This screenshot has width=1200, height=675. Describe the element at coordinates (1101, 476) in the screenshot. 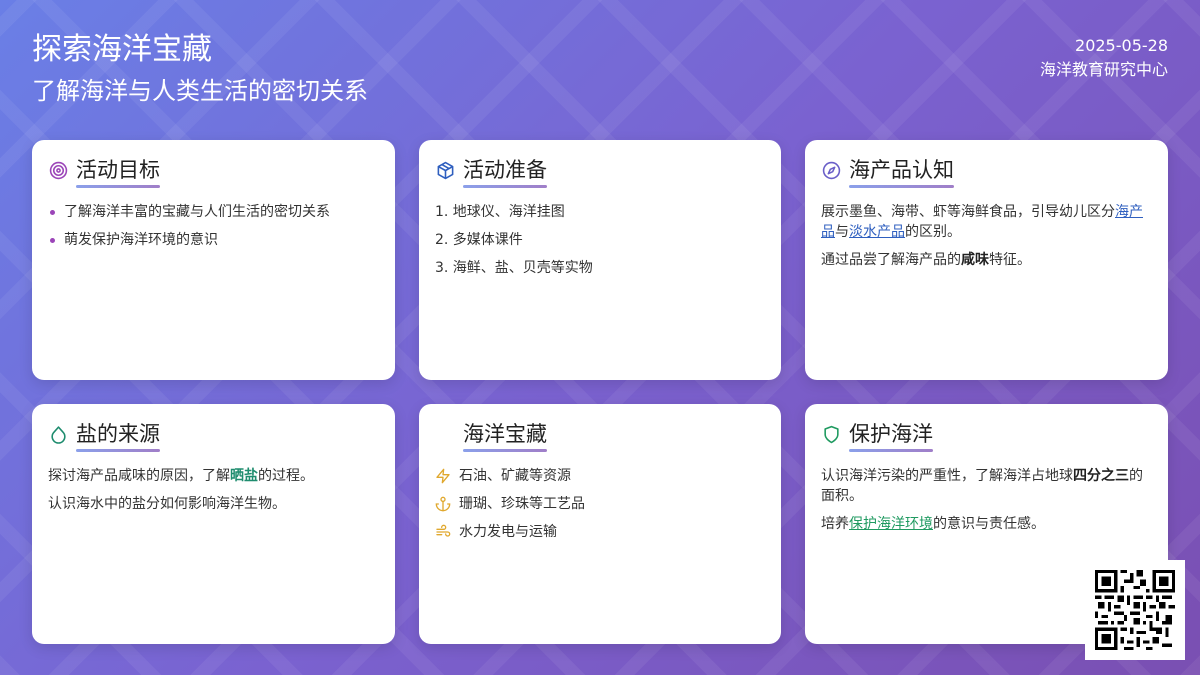

I see `bold-text: 四分之三` at that location.